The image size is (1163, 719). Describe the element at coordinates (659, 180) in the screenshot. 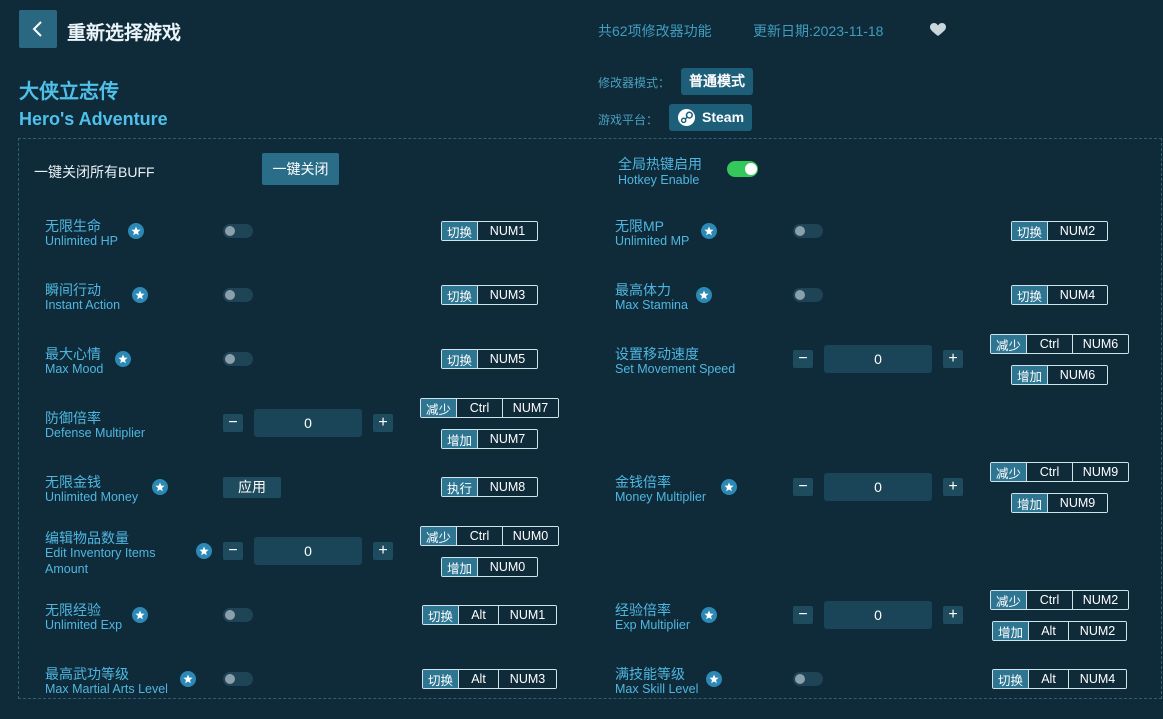

I see `hotkey-label-en: Hotkey Enable` at that location.